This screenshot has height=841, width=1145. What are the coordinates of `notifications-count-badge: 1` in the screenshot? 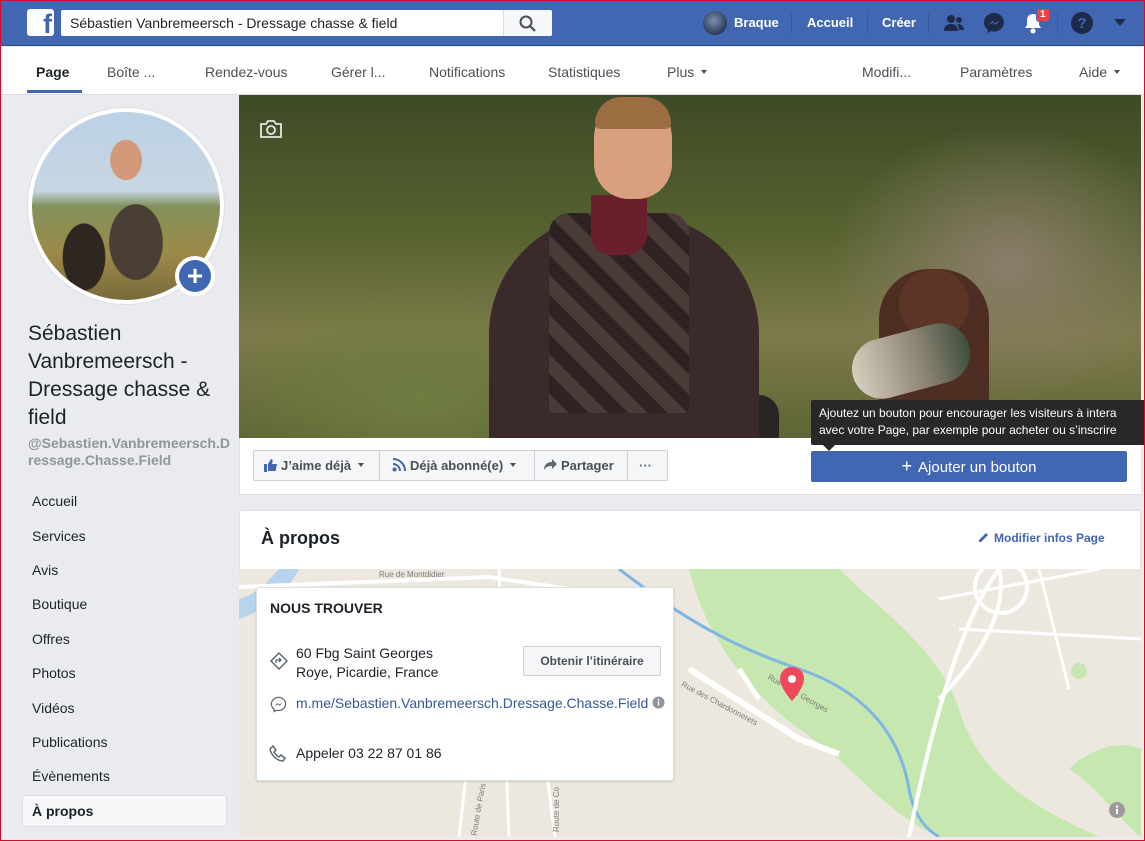 It's located at (1043, 15).